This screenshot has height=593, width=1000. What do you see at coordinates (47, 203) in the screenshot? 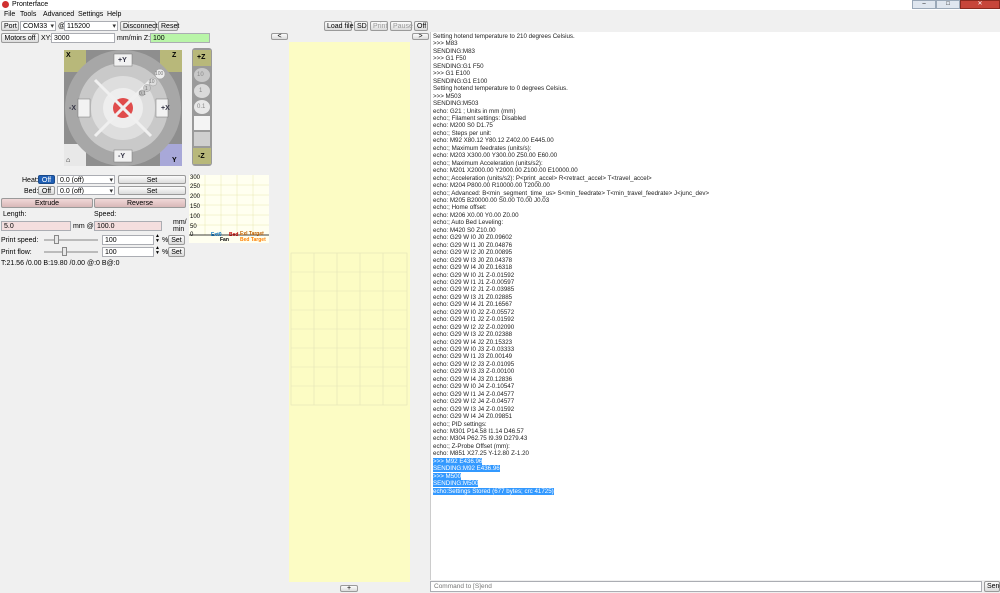
I see `extrude-button: Extrude` at bounding box center [47, 203].